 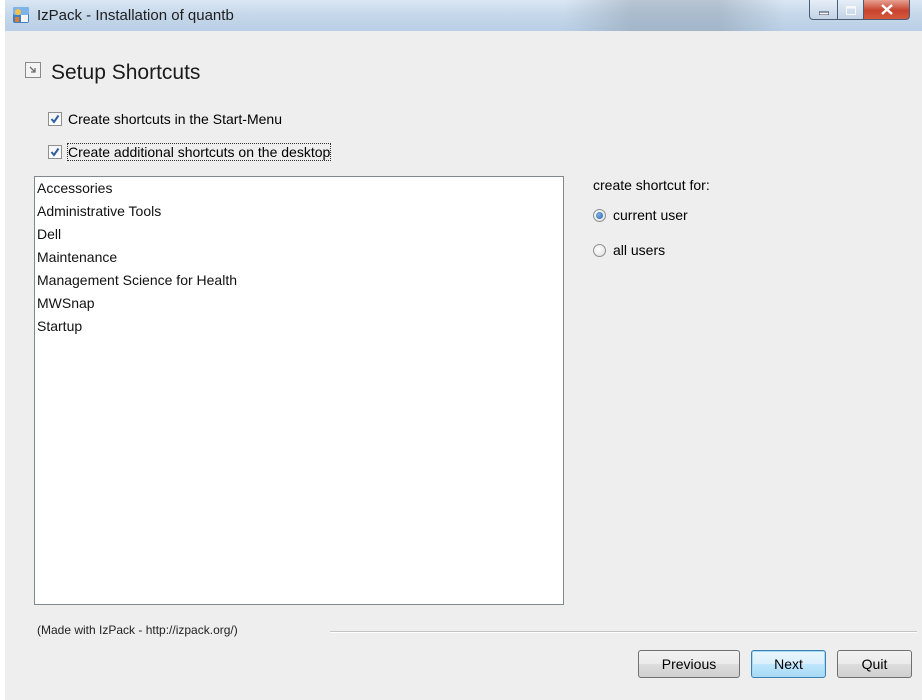 I want to click on maximize-button, so click(x=851, y=10).